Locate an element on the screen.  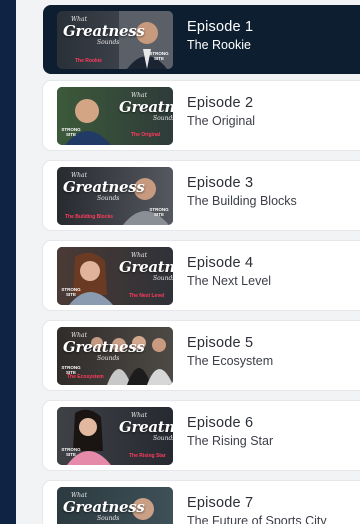
thumbnail-episode-tag: The Rookie is located at coordinates (88, 61).